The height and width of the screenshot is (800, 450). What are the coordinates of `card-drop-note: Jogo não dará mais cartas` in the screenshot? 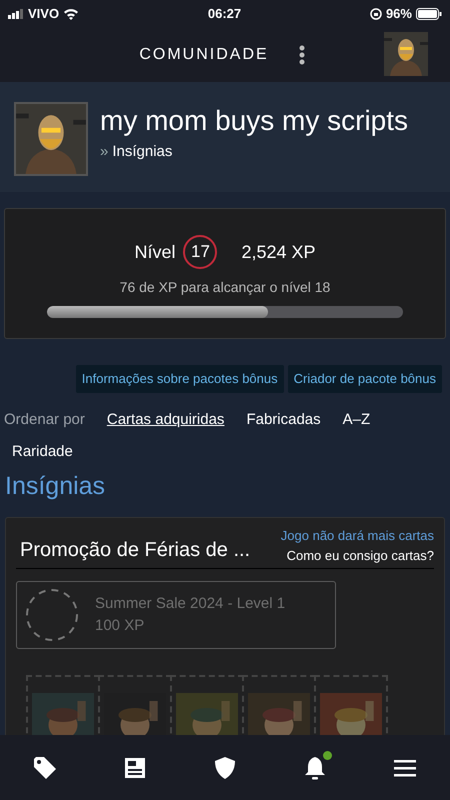 It's located at (357, 536).